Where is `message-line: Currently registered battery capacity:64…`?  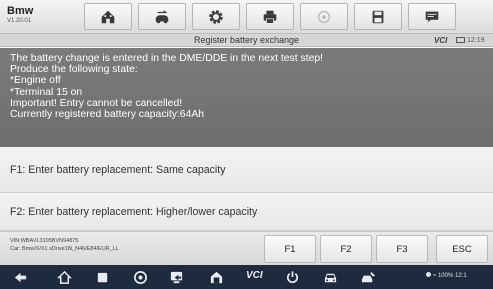
message-line: Currently registered battery capacity:64… is located at coordinates (107, 115).